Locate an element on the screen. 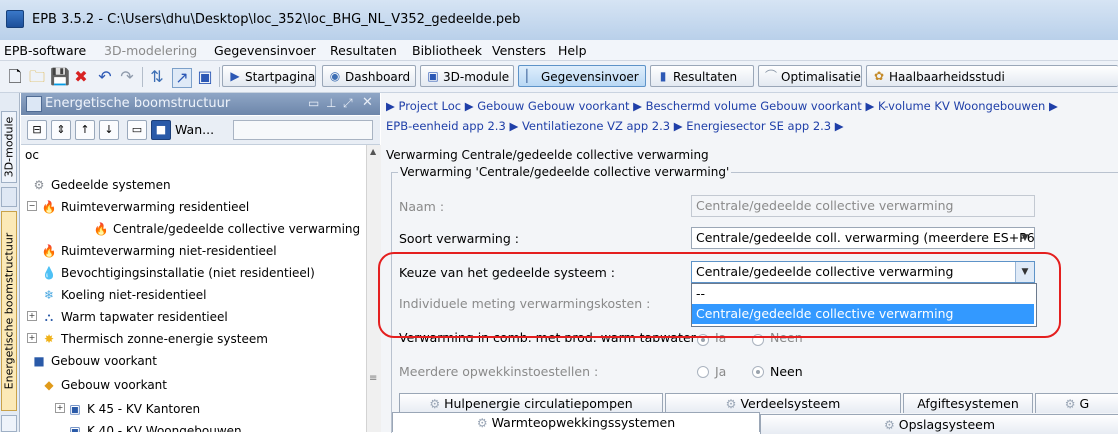  tree-item: 🔥 Centrale/gedeelde collective verwarming is located at coordinates (227, 229).